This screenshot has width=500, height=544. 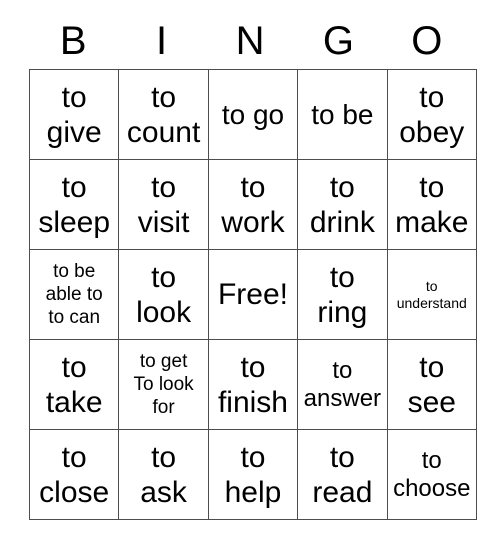 I want to click on bingo-header-letter-o: O, so click(x=427, y=41).